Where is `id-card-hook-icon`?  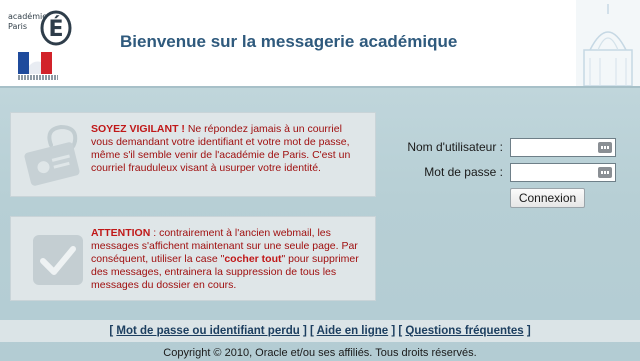 id-card-hook-icon is located at coordinates (52, 155).